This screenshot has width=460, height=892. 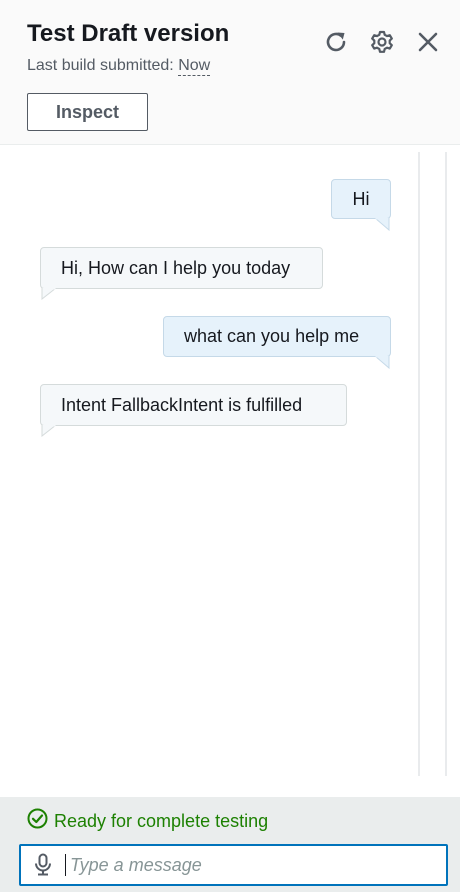 I want to click on message-text: Hi, How can I help you today, so click(x=176, y=267).